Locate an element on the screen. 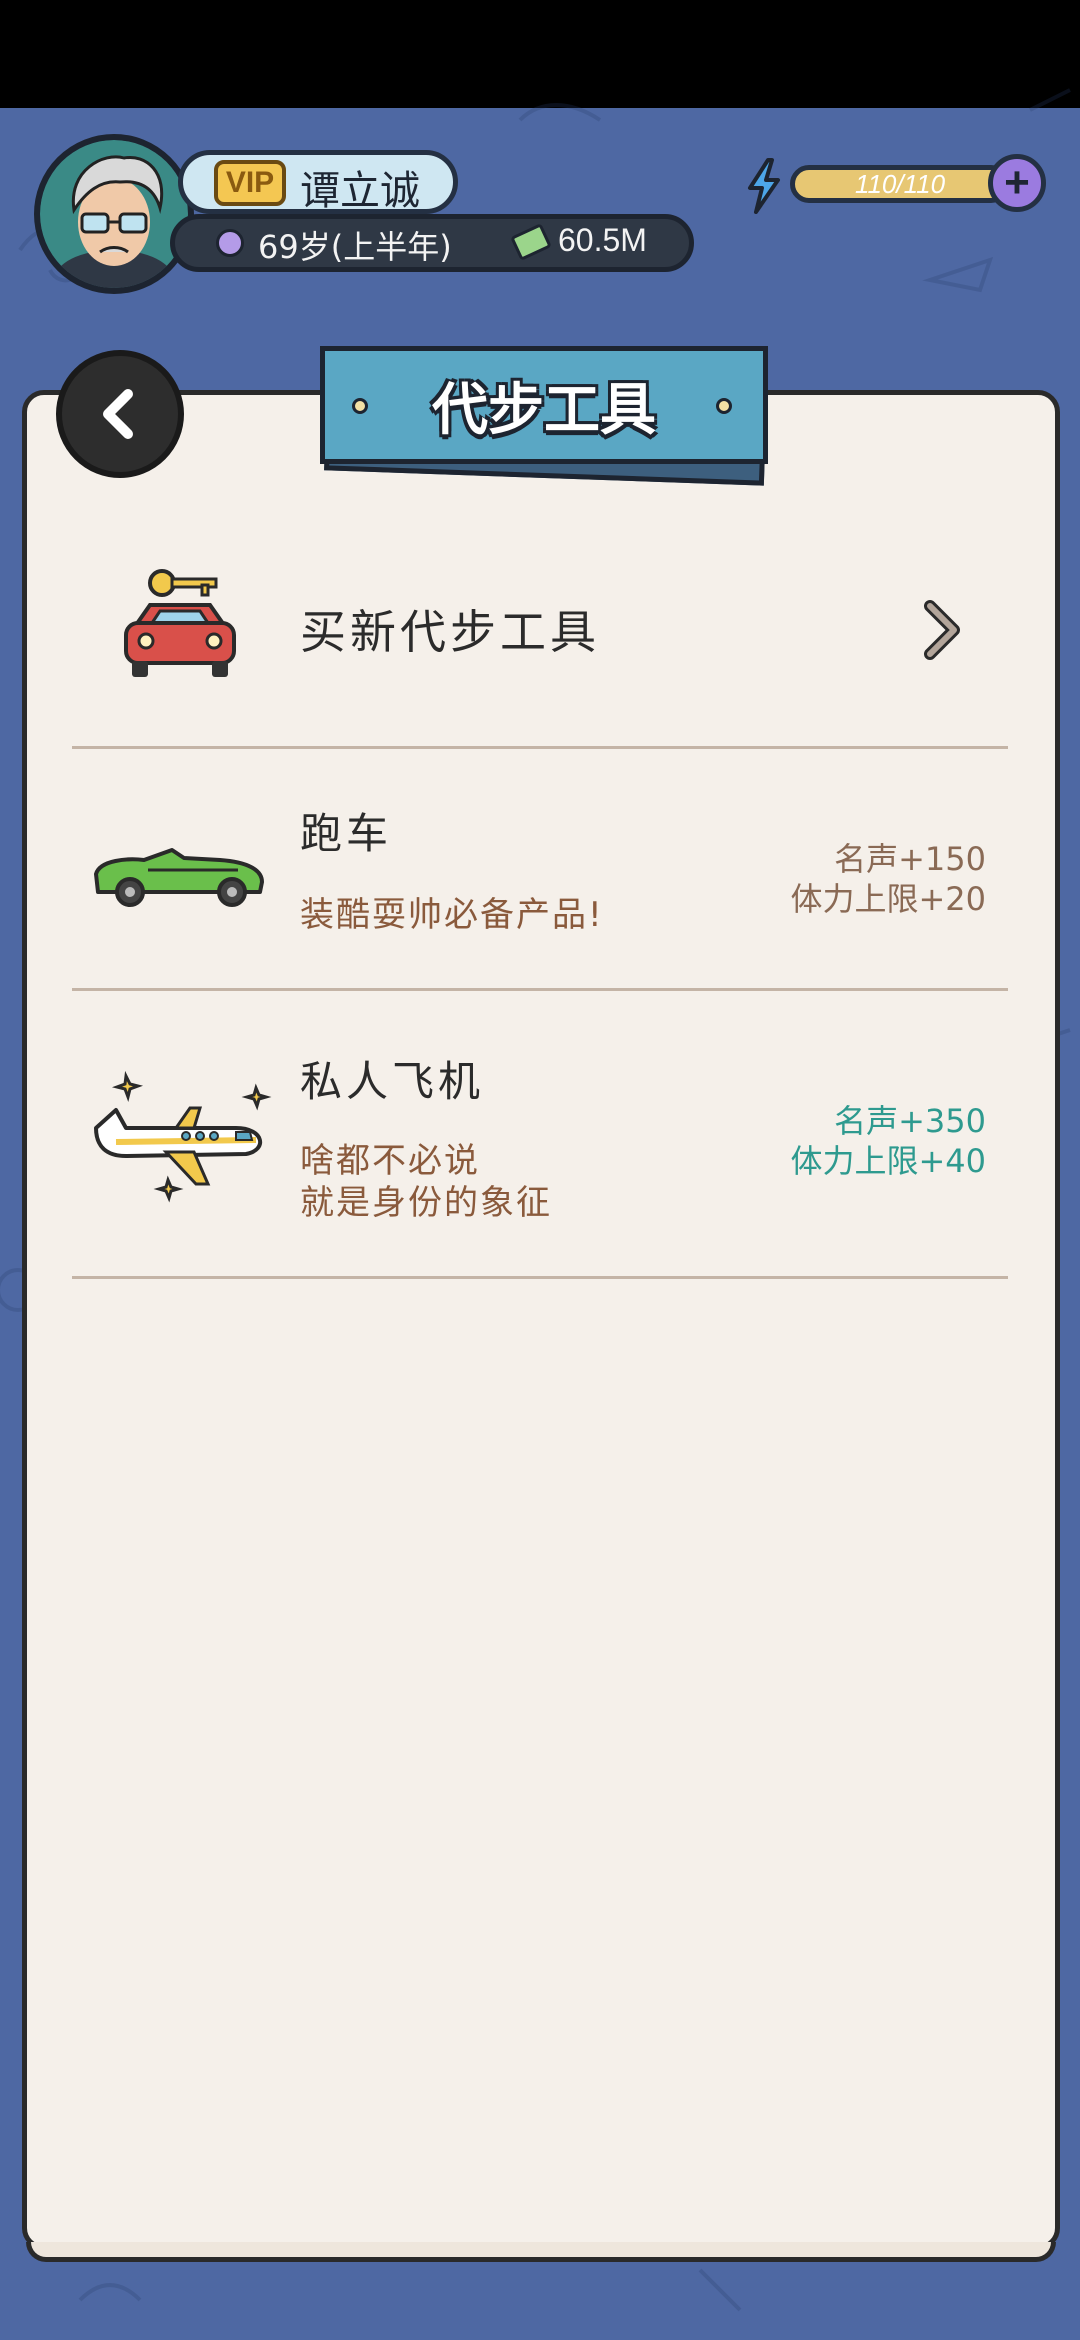 This screenshot has height=2340, width=1080. chevron-left-icon is located at coordinates (118, 414).